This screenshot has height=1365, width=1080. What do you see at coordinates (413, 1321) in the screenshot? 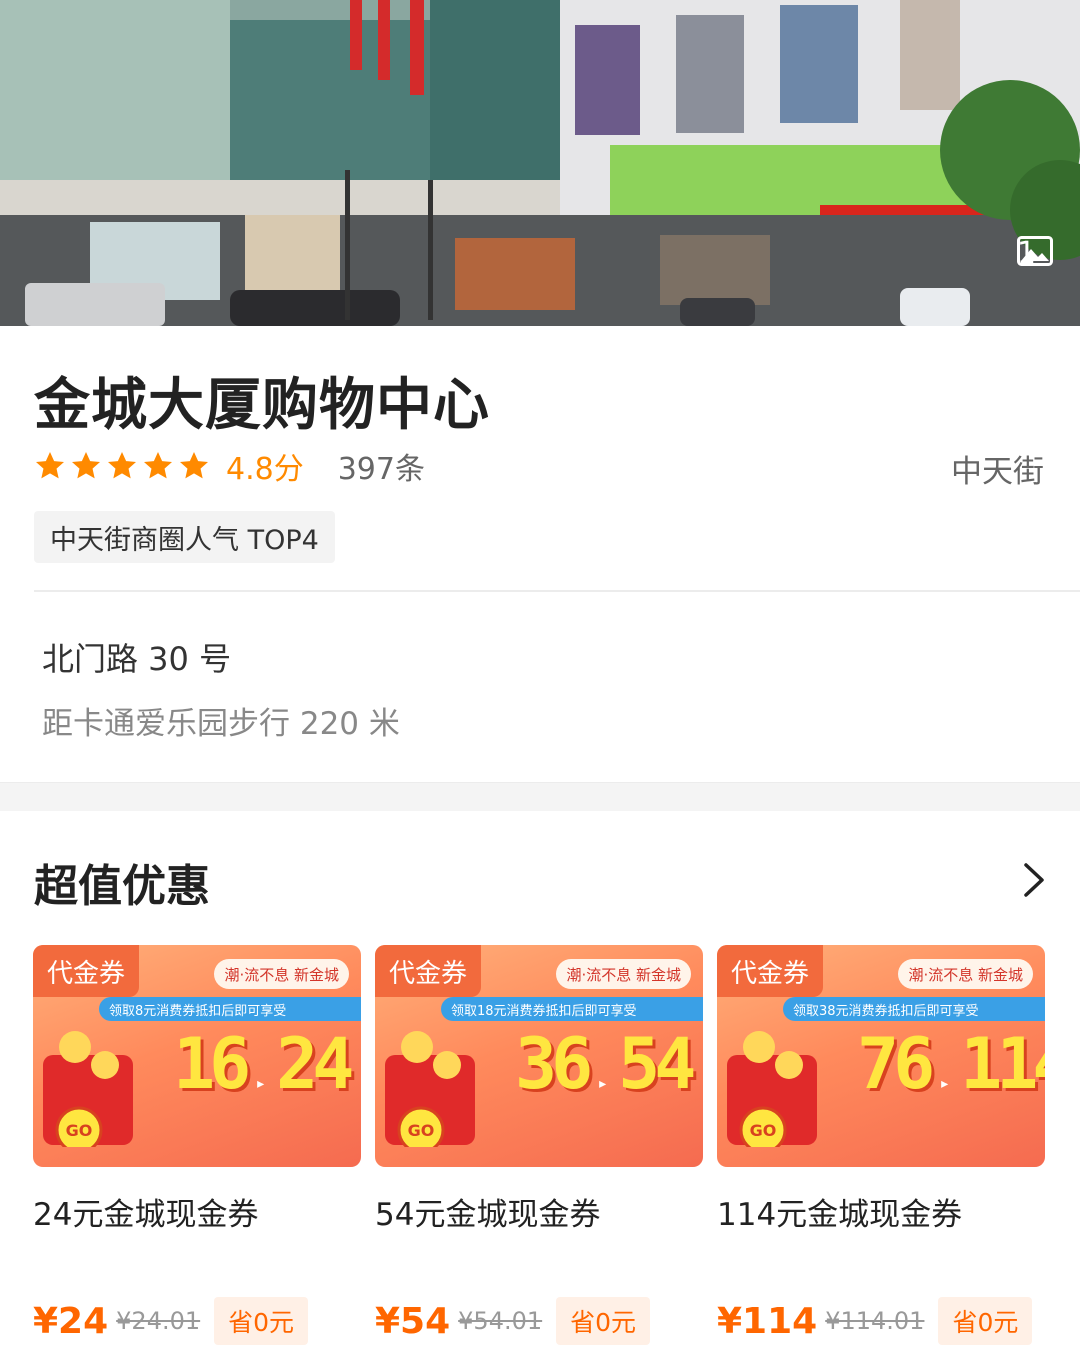
I see `deal-price: ¥54` at bounding box center [413, 1321].